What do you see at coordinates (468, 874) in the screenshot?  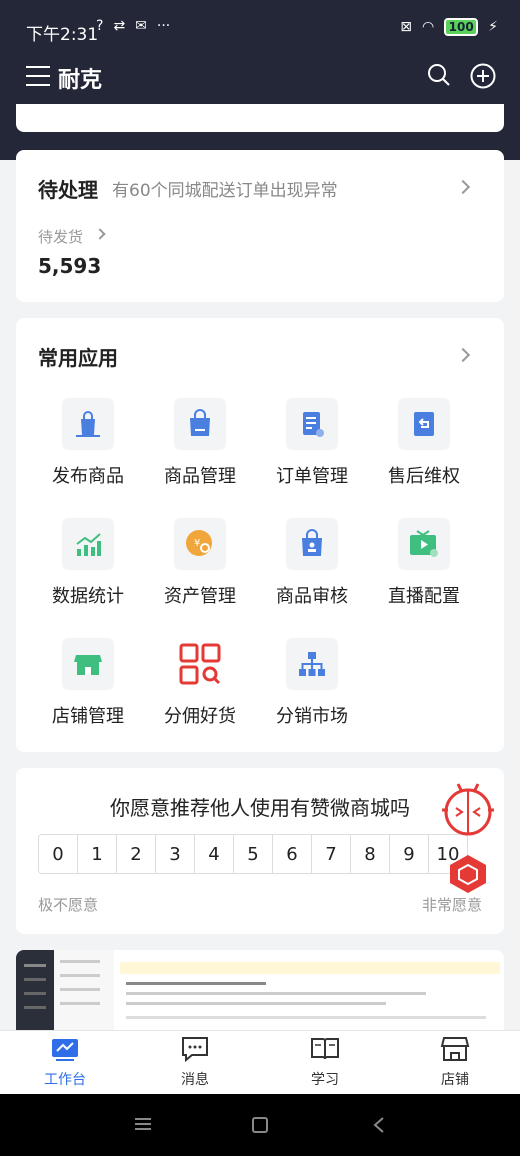 I see `cube-icon` at bounding box center [468, 874].